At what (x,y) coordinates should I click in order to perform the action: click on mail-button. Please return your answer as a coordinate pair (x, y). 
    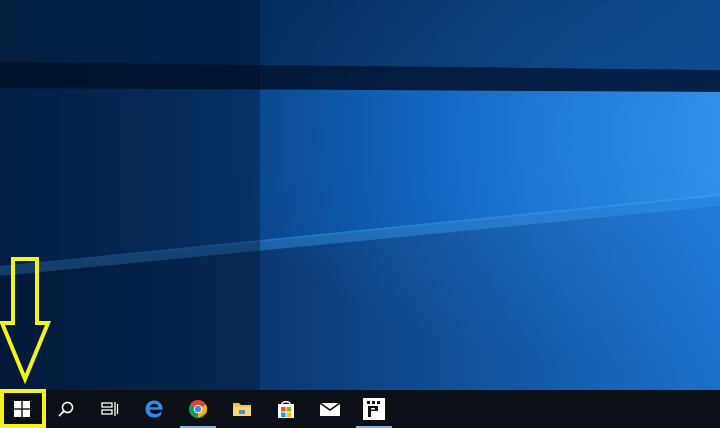
    Looking at the image, I should click on (330, 409).